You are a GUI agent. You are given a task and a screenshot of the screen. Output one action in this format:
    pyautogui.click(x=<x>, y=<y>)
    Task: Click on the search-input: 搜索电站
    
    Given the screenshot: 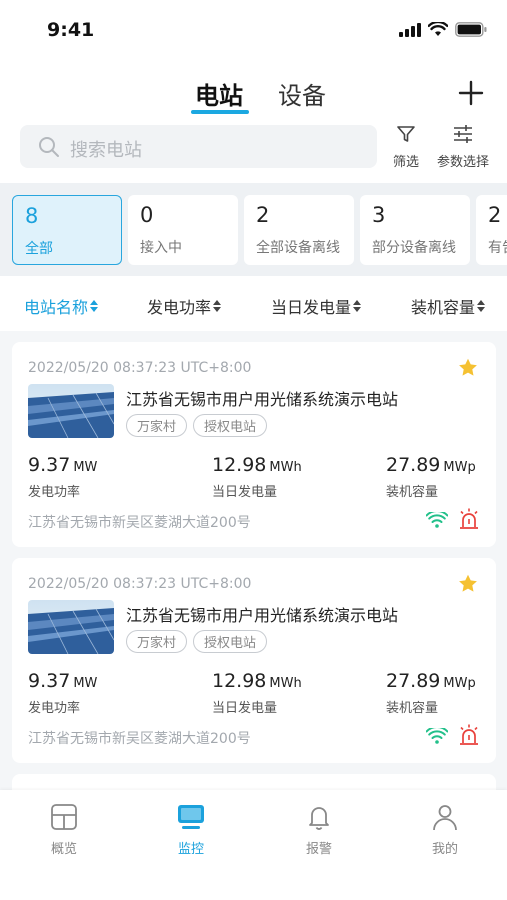 What is the action you would take?
    pyautogui.click(x=198, y=146)
    